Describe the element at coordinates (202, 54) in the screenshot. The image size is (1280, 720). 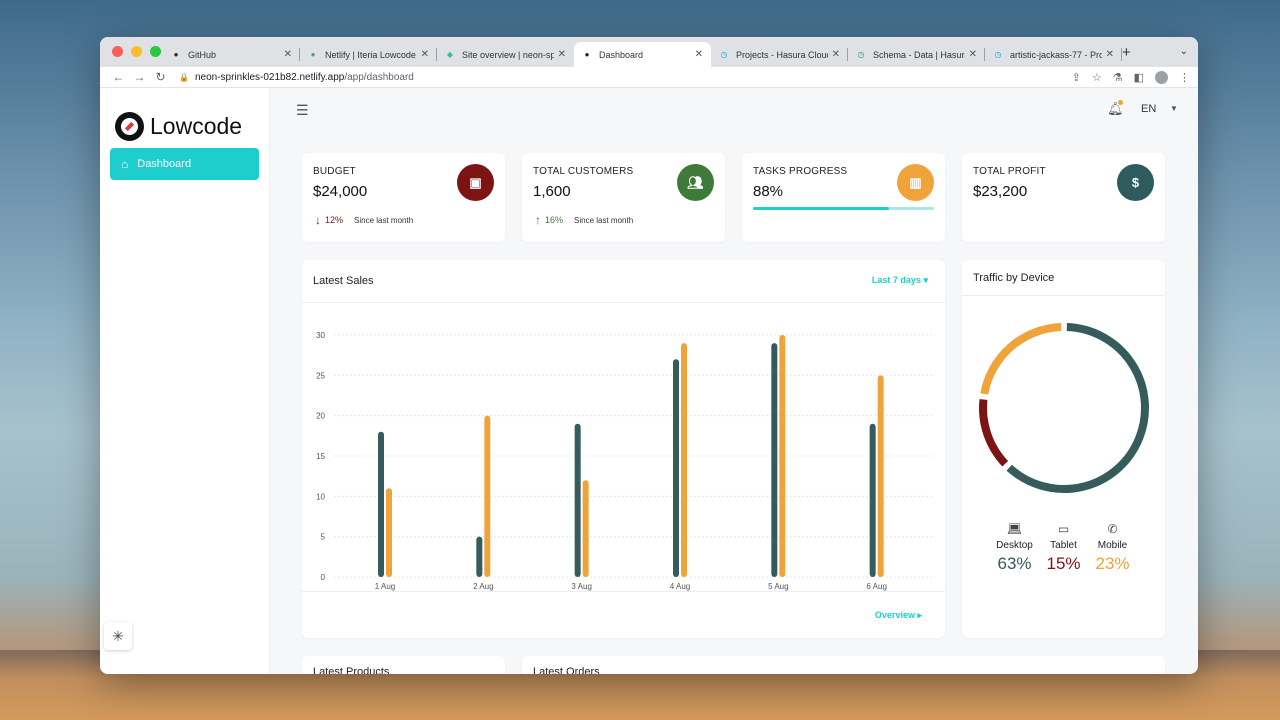
I see `tab-label: GitHub` at that location.